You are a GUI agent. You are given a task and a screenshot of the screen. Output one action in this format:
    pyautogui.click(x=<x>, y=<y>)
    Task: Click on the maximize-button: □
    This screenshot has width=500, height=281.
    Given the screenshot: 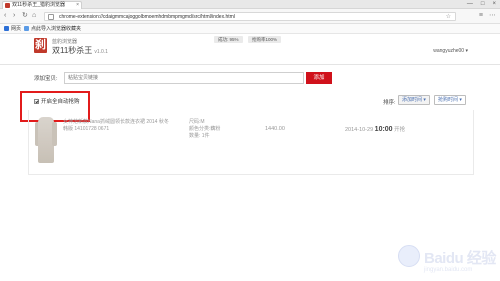 What is the action you would take?
    pyautogui.click(x=483, y=4)
    